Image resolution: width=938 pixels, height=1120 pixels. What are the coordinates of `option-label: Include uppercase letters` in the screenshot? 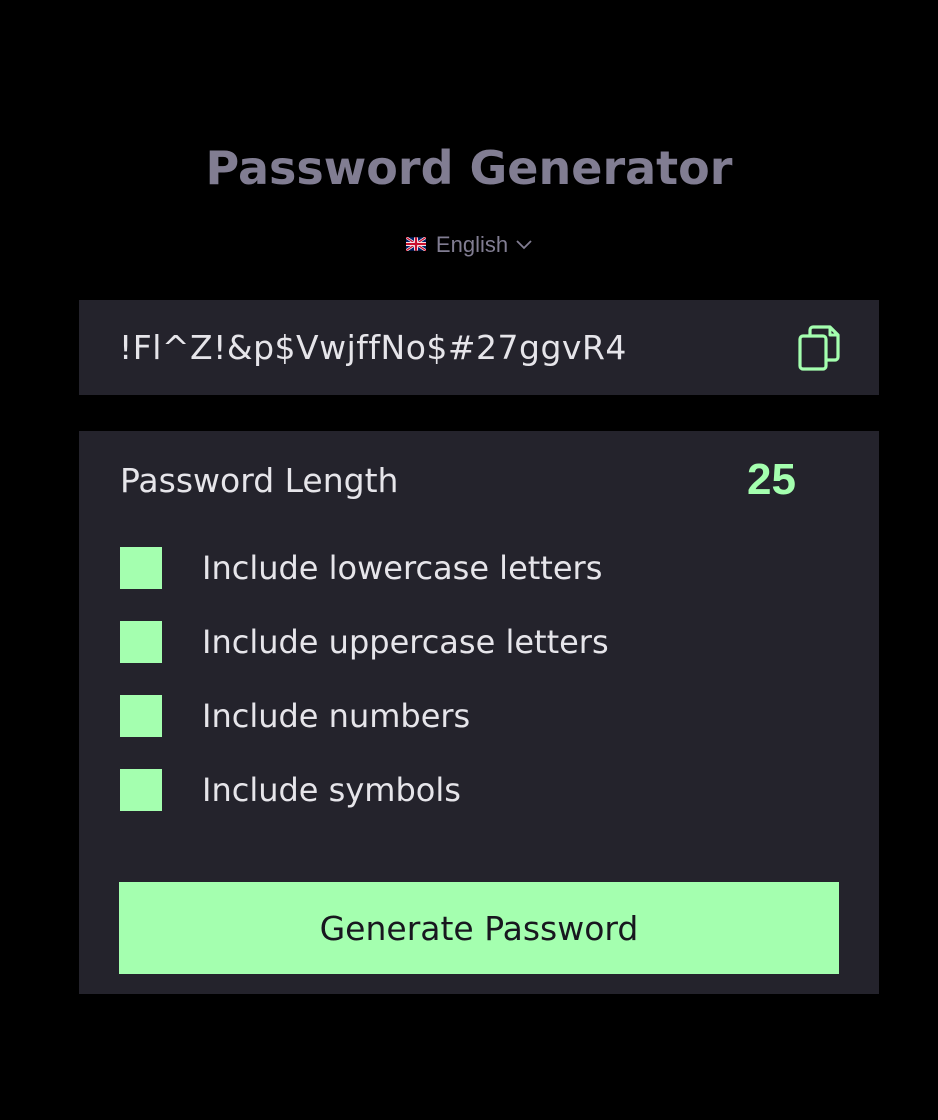 It's located at (405, 642).